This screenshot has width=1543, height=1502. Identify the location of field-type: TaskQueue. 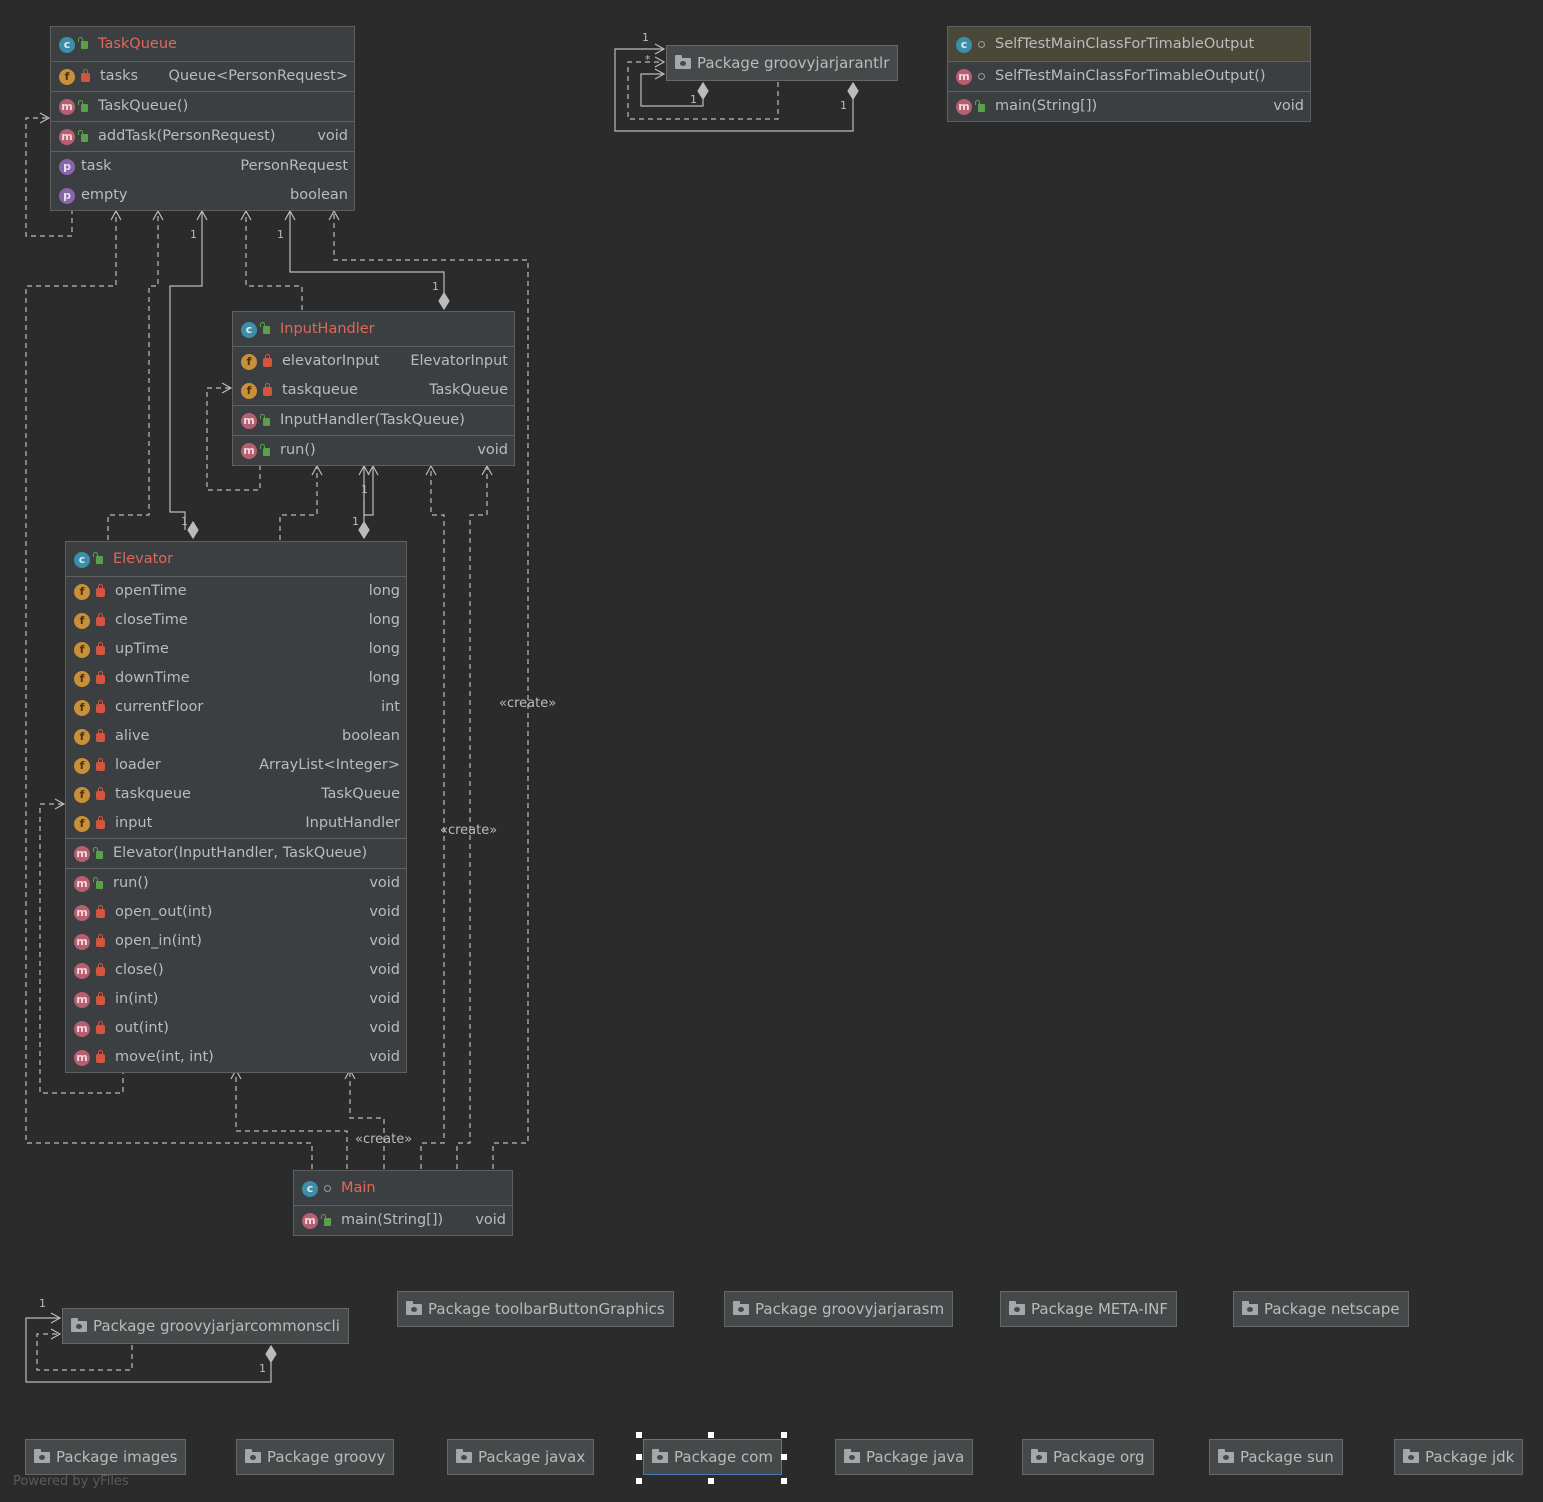
(468, 390).